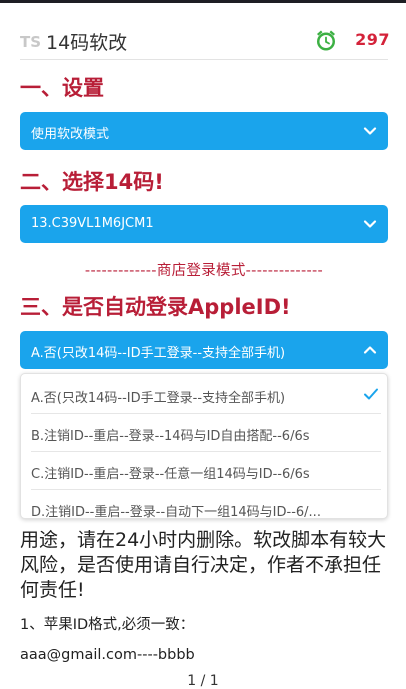  Describe the element at coordinates (205, 42) in the screenshot. I see `app-header: TS 14码软改 297` at that location.